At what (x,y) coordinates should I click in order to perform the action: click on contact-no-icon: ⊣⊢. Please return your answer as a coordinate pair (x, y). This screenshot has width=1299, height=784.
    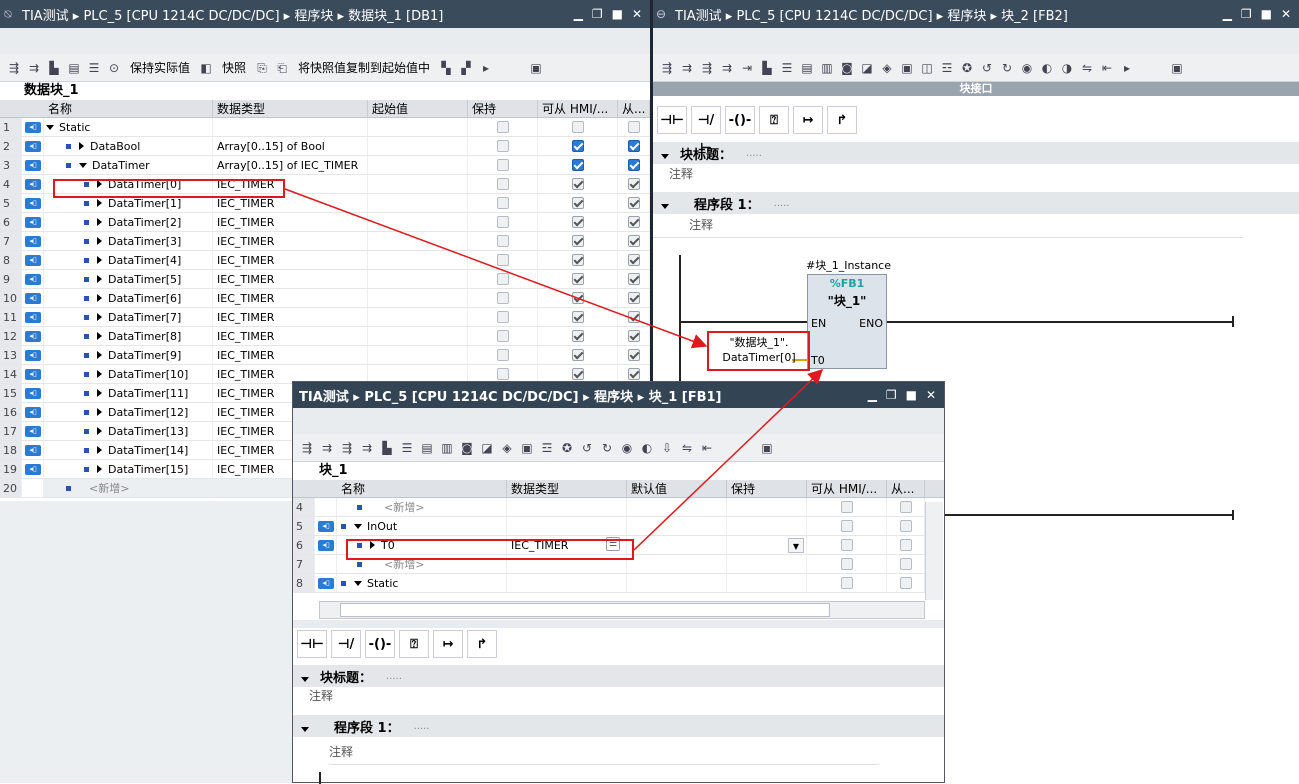
    Looking at the image, I should click on (312, 644).